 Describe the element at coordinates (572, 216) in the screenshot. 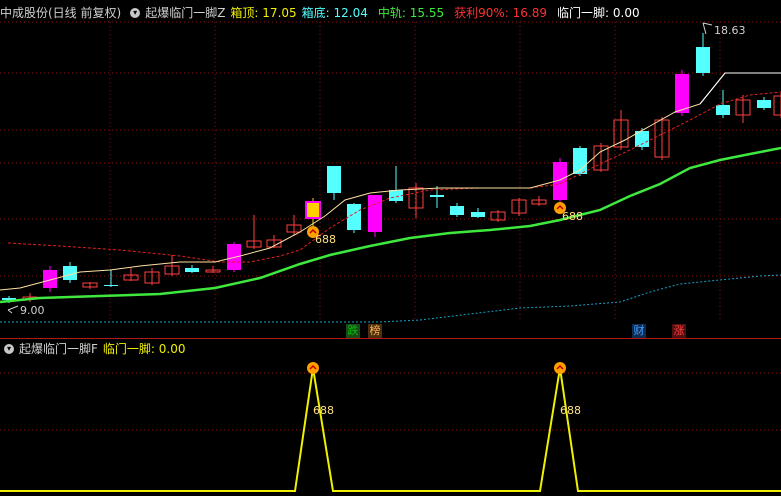

I see `signal-label-2: 688` at that location.